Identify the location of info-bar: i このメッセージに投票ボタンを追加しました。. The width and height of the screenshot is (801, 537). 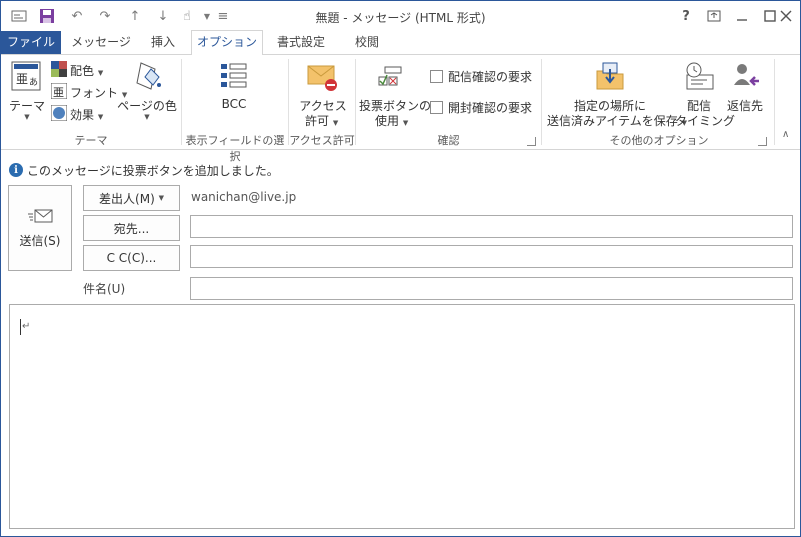
(144, 170).